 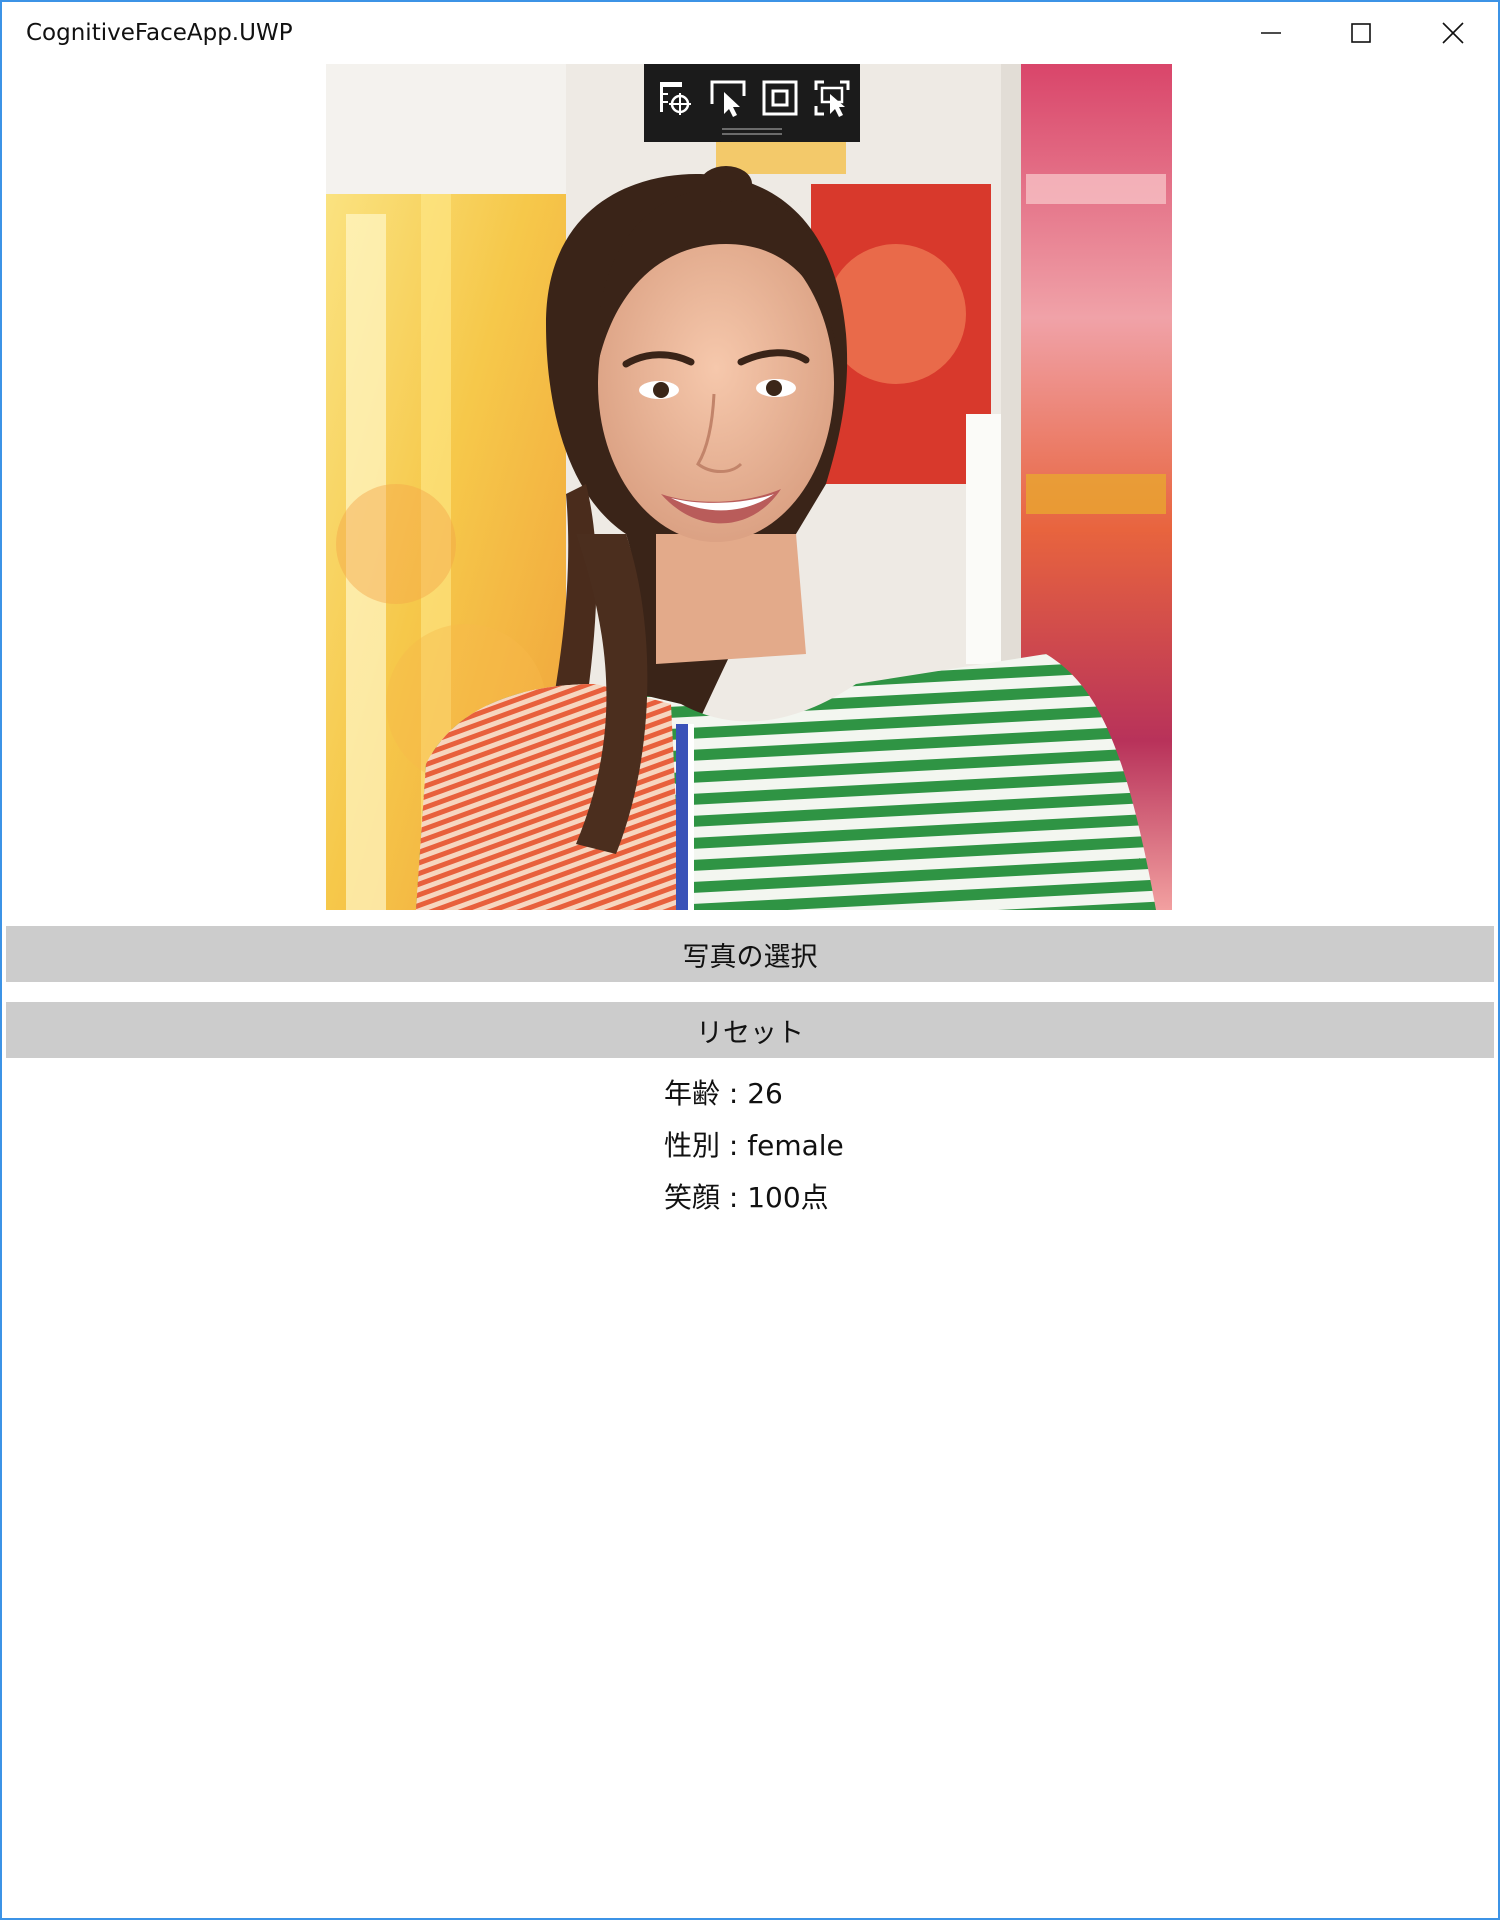 What do you see at coordinates (723, 1093) in the screenshot?
I see `age-result: 年齢 : 26` at bounding box center [723, 1093].